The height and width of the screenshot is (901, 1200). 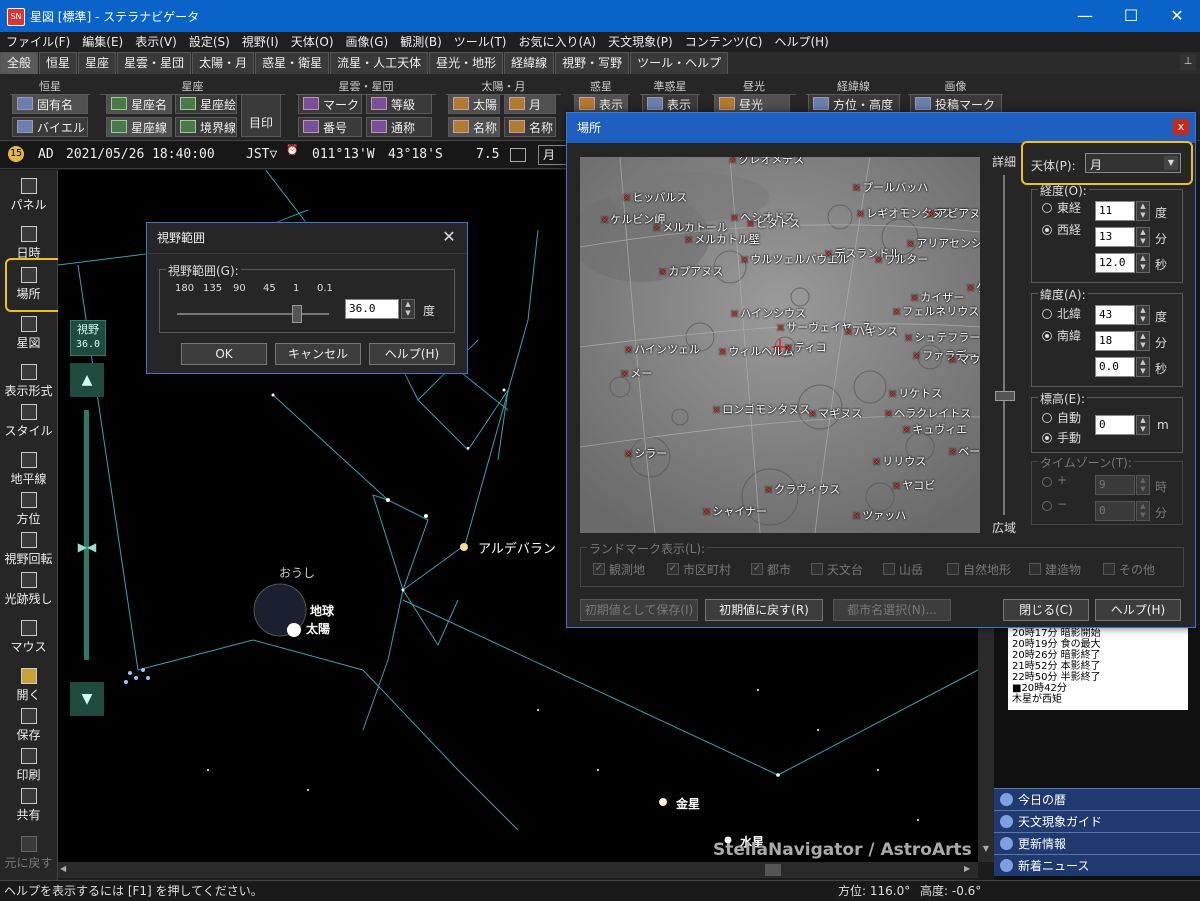 What do you see at coordinates (752, 104) in the screenshot?
I see `daylight-button: 昼光` at bounding box center [752, 104].